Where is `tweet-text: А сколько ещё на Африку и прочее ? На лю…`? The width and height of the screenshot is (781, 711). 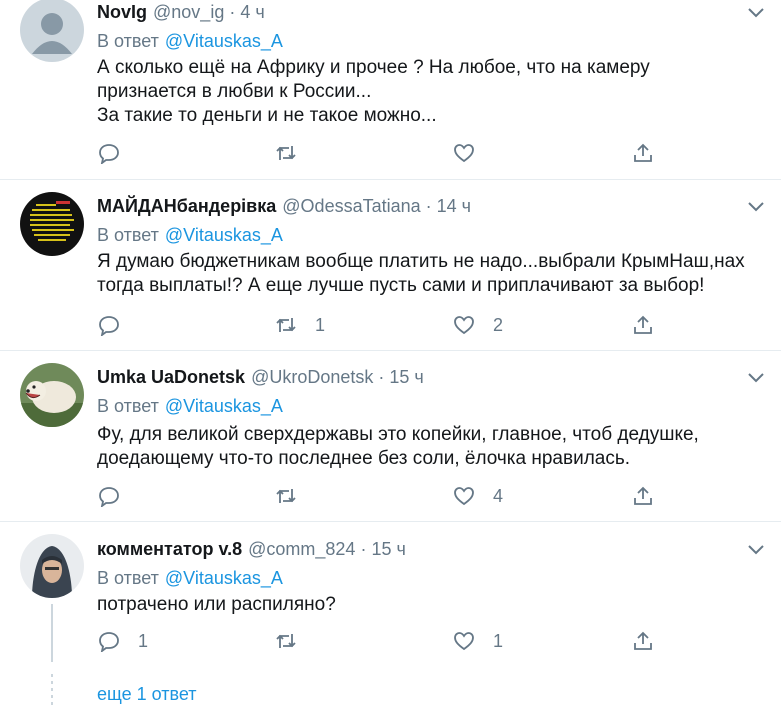
tweet-text: А сколько ещё на Африку и прочее ? На лю… is located at coordinates (427, 92).